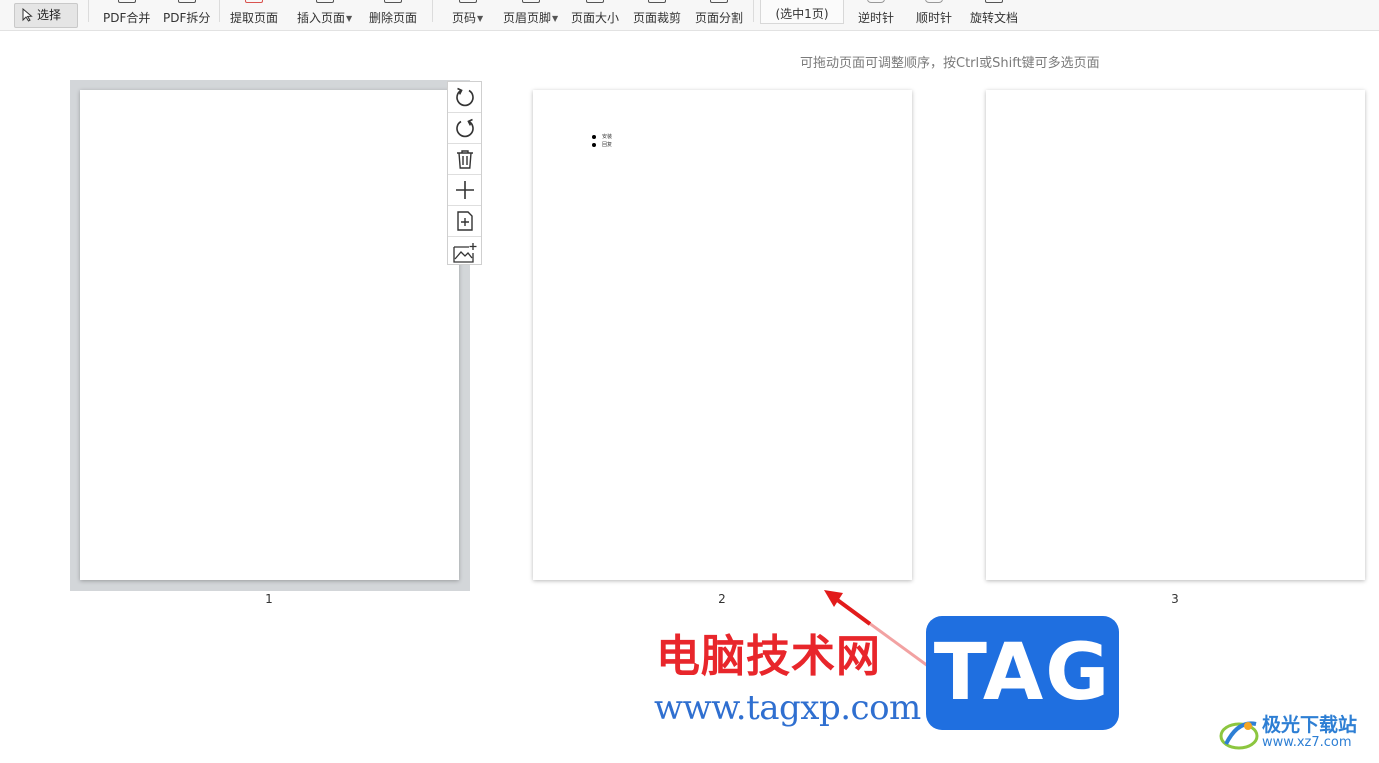 The width and height of the screenshot is (1379, 763). What do you see at coordinates (467, 1) in the screenshot?
I see `page-number-icon` at bounding box center [467, 1].